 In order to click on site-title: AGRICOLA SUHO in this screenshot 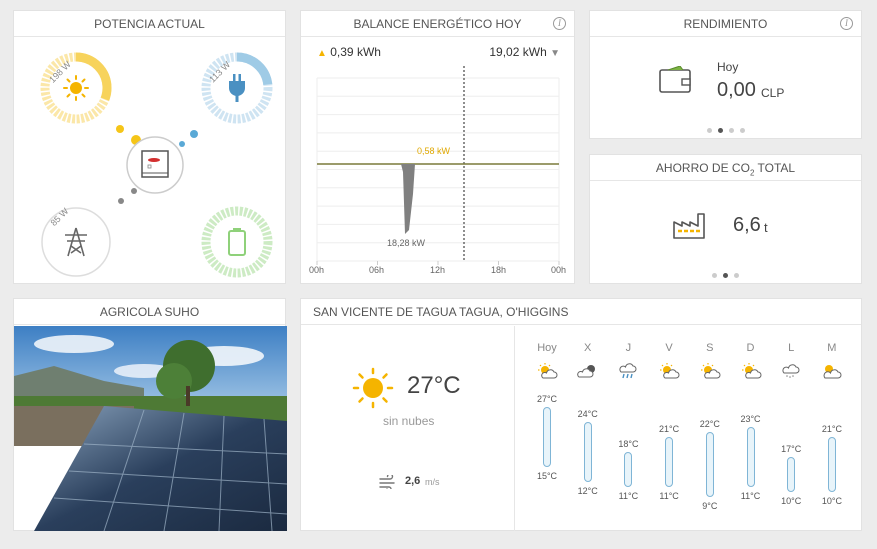, I will do `click(149, 312)`.